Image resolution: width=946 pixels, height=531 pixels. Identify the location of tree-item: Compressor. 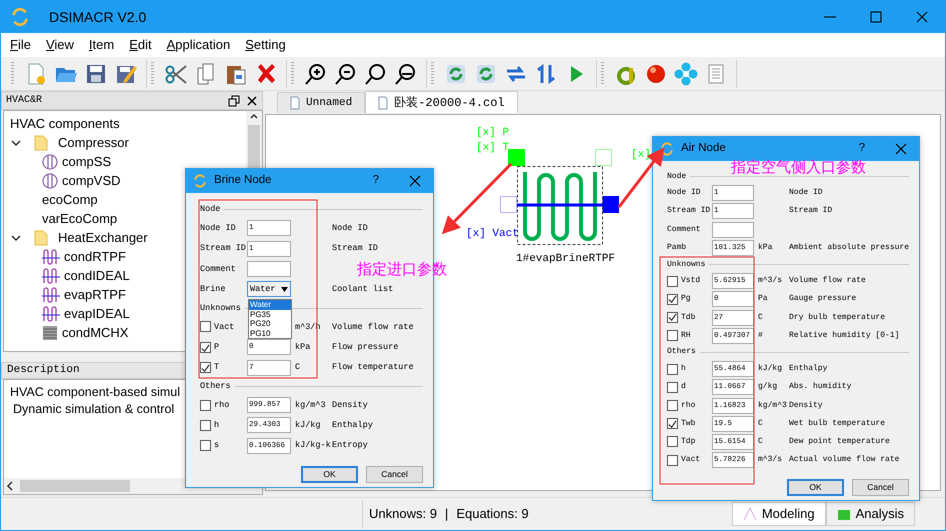
(93, 142).